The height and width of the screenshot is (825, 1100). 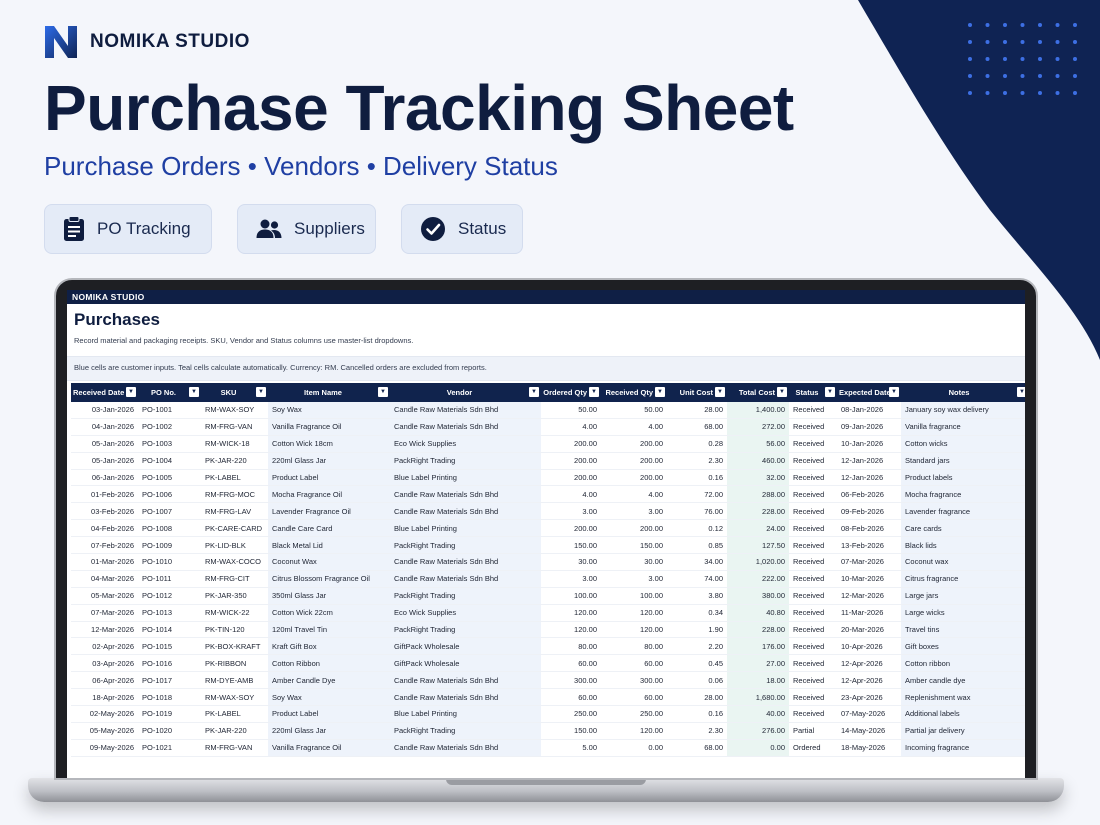 I want to click on cell-item-name: Coconut Wax, so click(x=329, y=562).